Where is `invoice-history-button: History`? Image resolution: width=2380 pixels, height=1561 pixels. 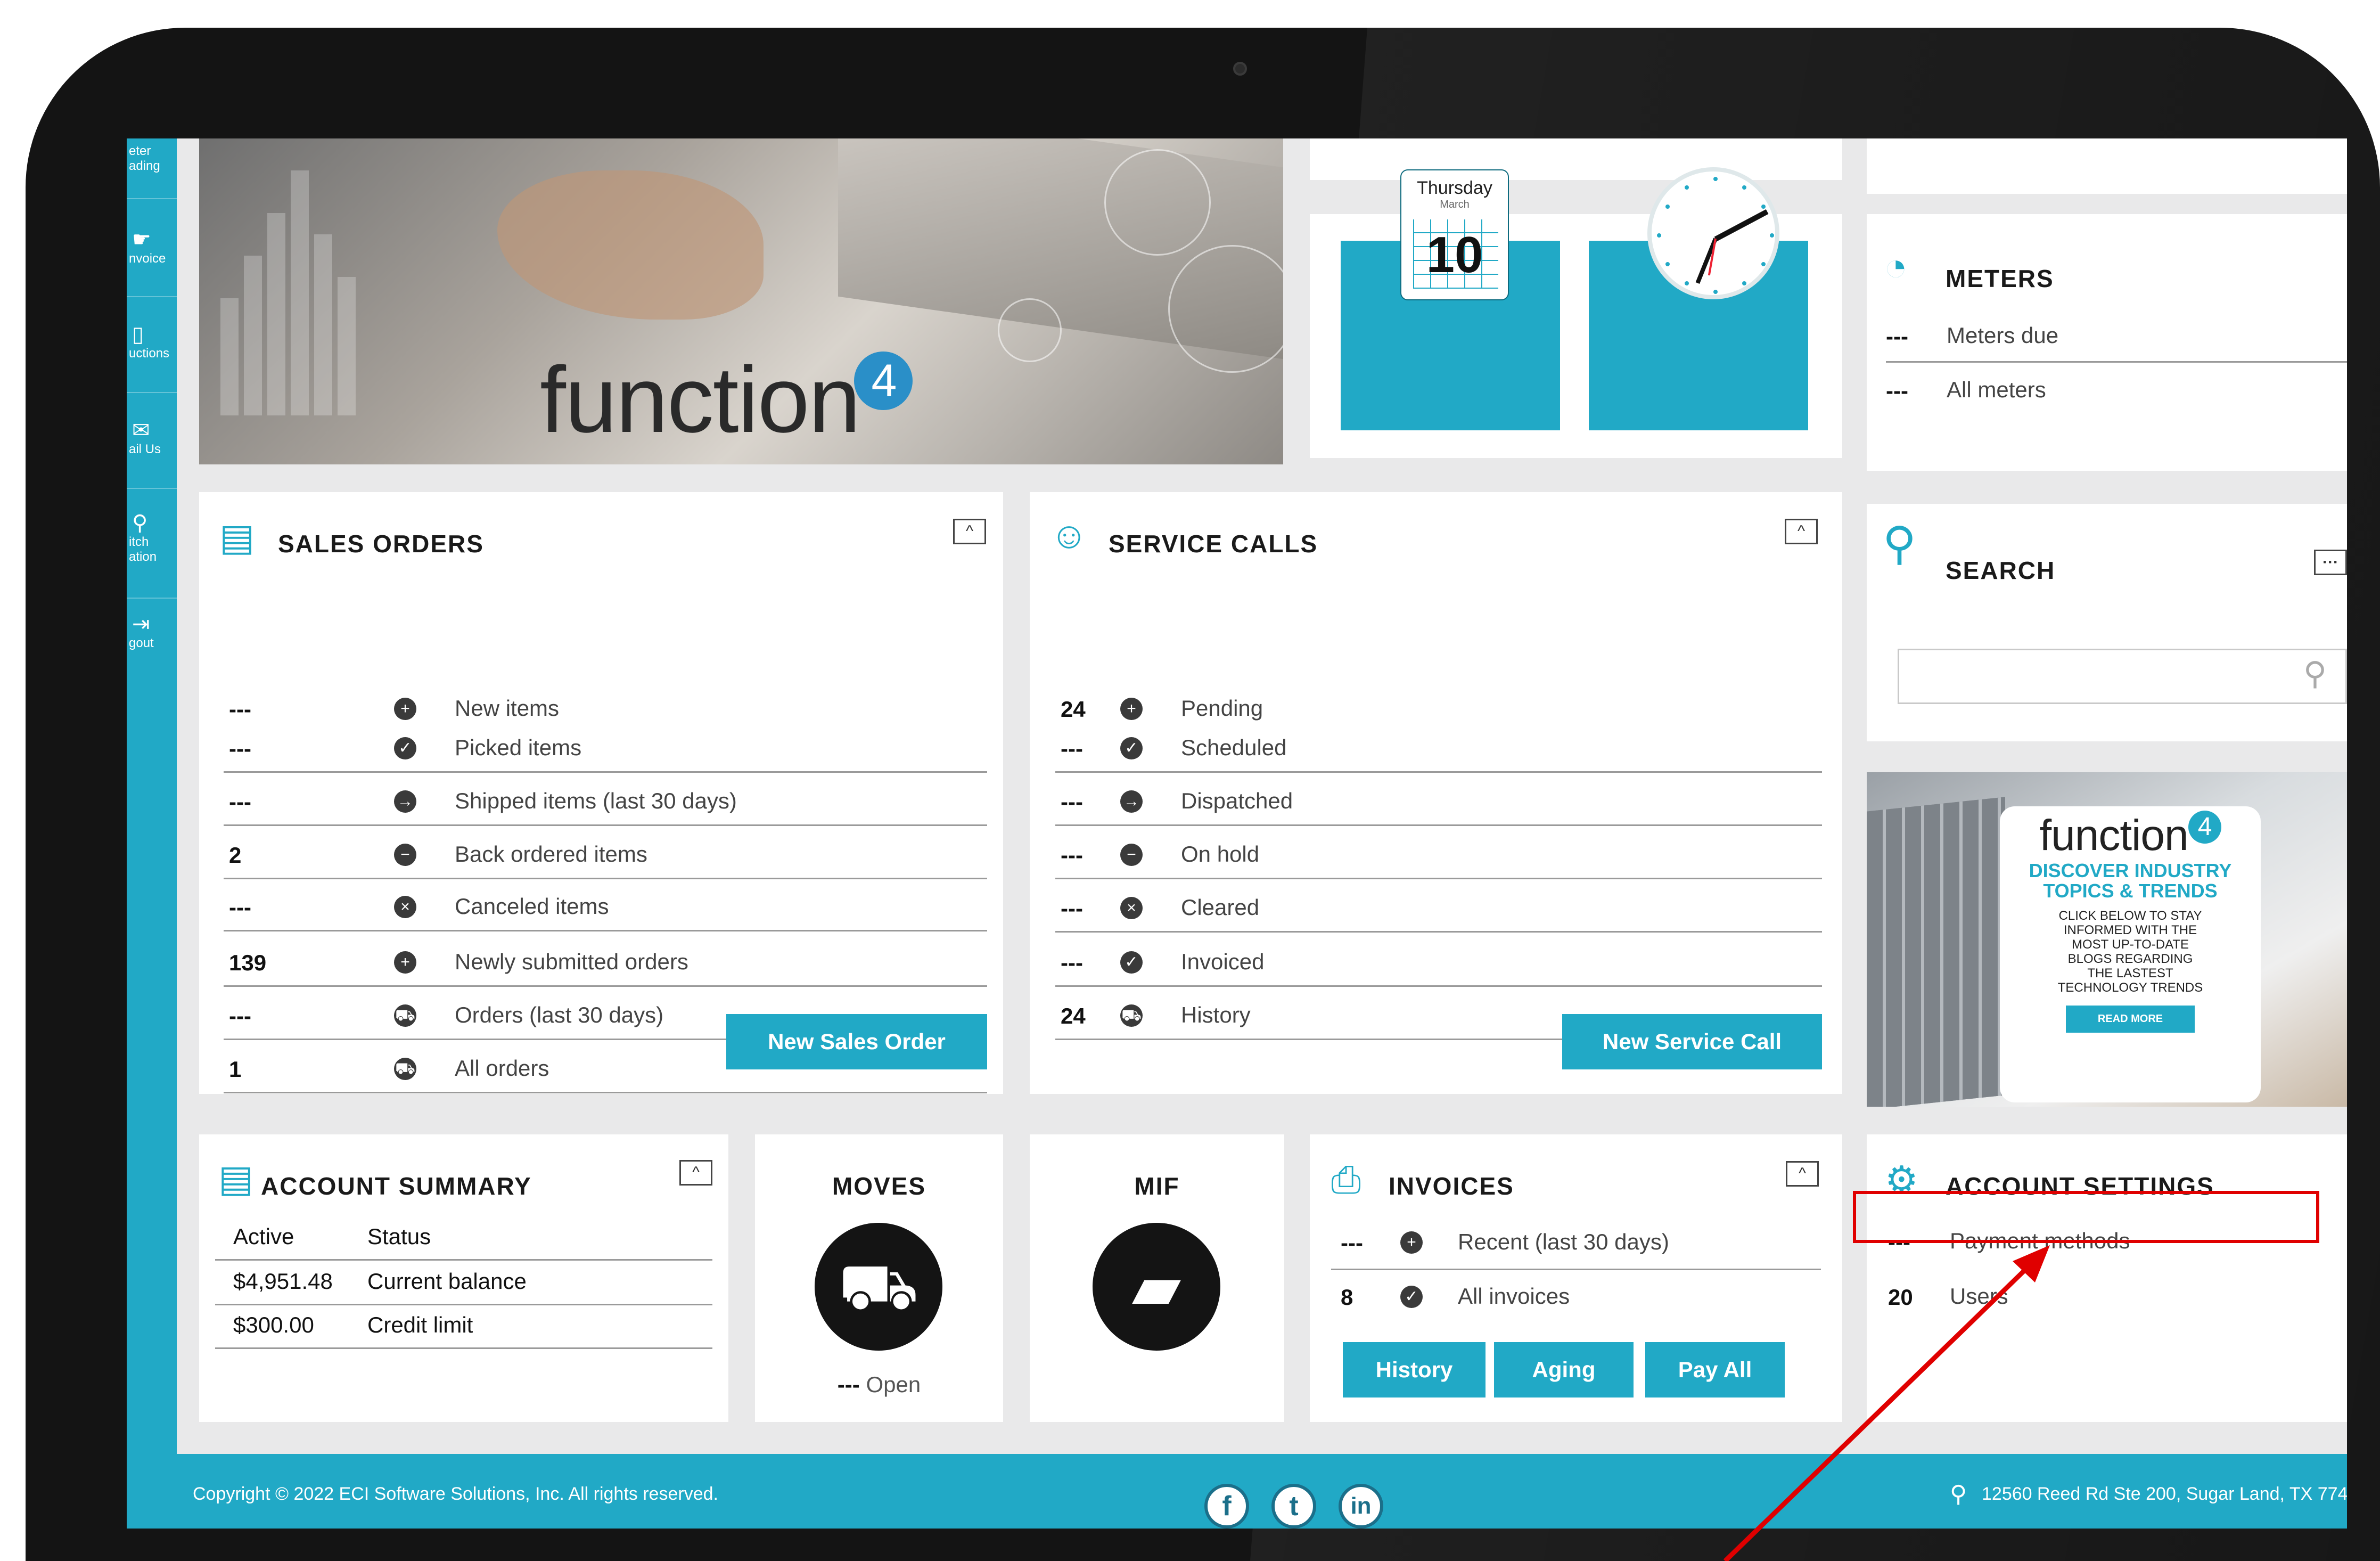
invoice-history-button: History is located at coordinates (1415, 1370).